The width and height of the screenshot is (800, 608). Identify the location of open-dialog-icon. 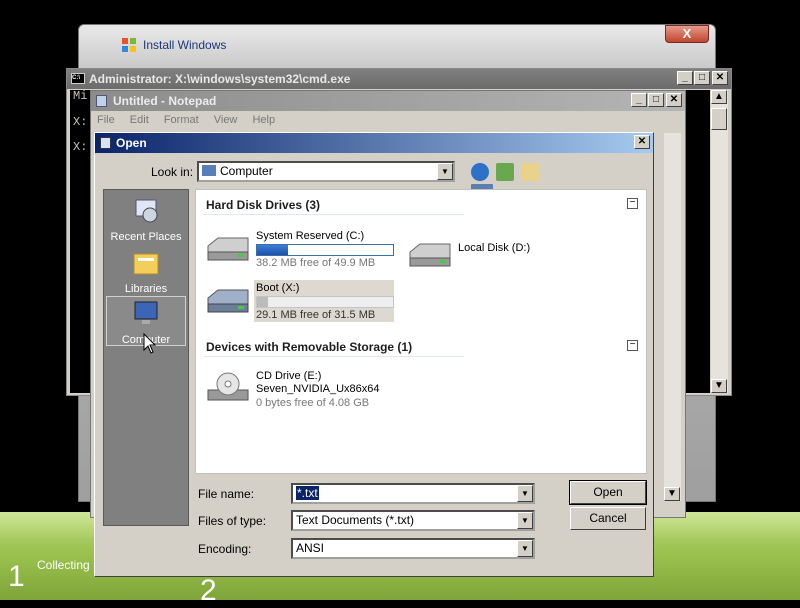
(105, 143).